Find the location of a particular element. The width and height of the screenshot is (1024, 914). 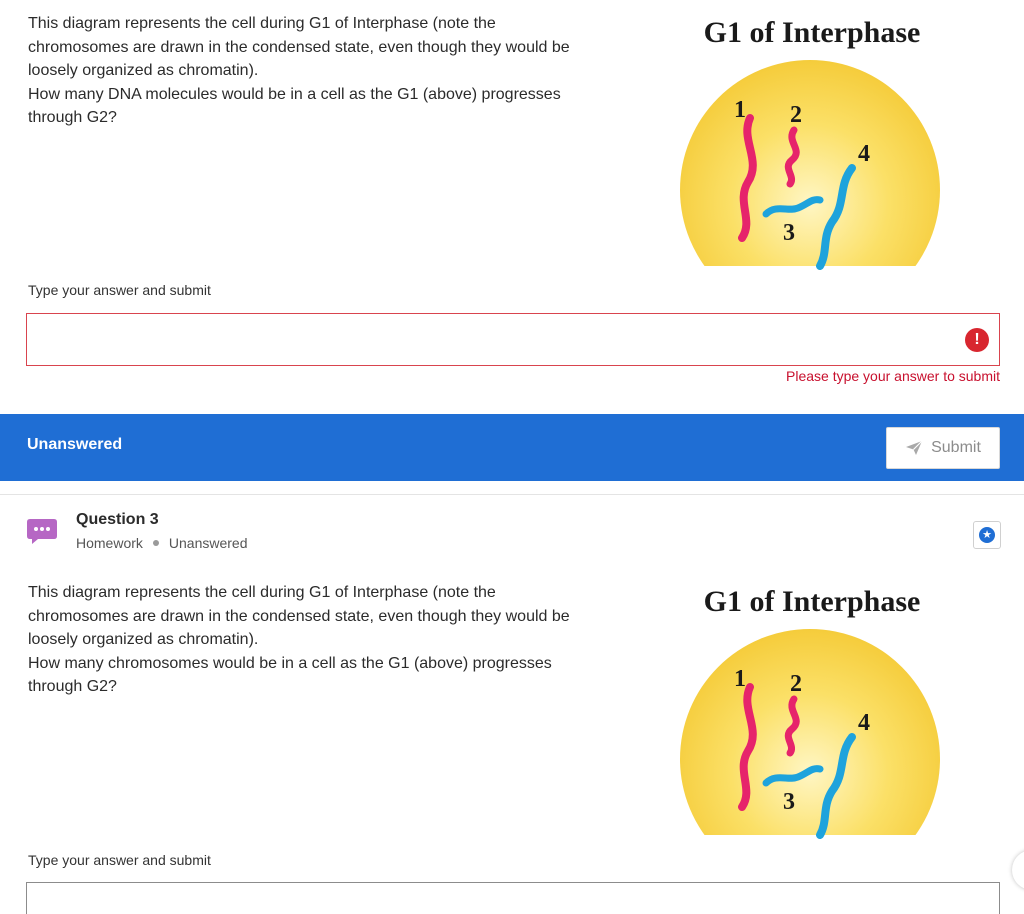

question-meta: Homework Unanswered is located at coordinates (162, 543).